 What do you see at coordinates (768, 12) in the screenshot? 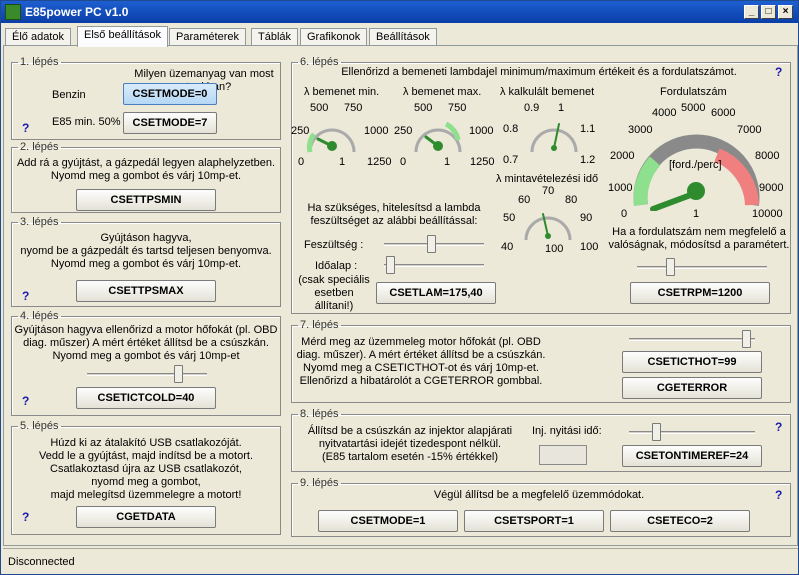
I see `maximize-button: □` at bounding box center [768, 12].